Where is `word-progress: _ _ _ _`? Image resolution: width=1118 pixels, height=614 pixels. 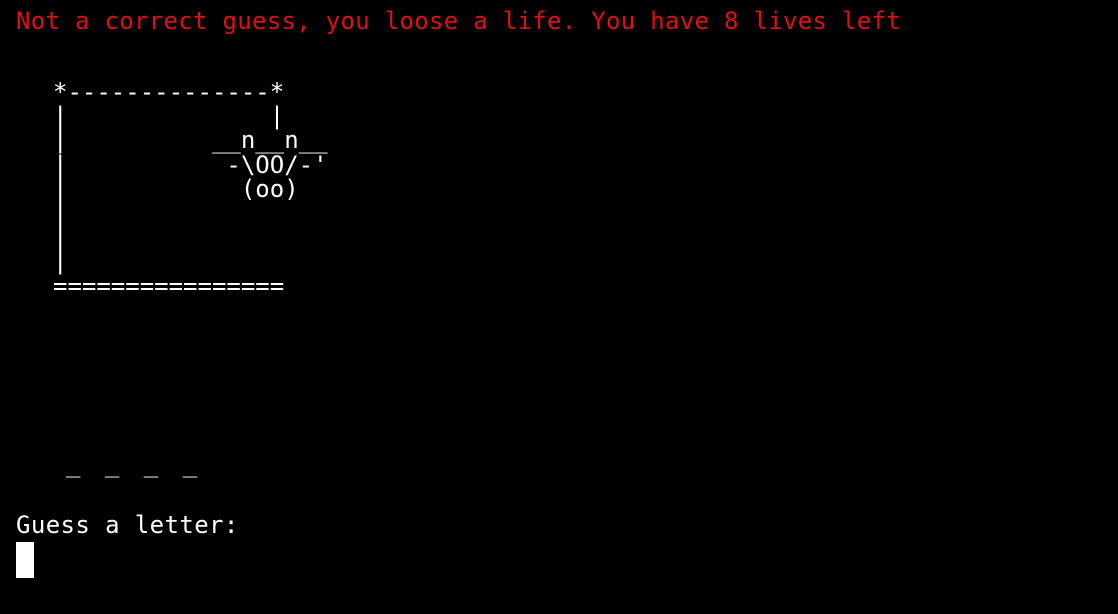 word-progress: _ _ _ _ is located at coordinates (134, 464).